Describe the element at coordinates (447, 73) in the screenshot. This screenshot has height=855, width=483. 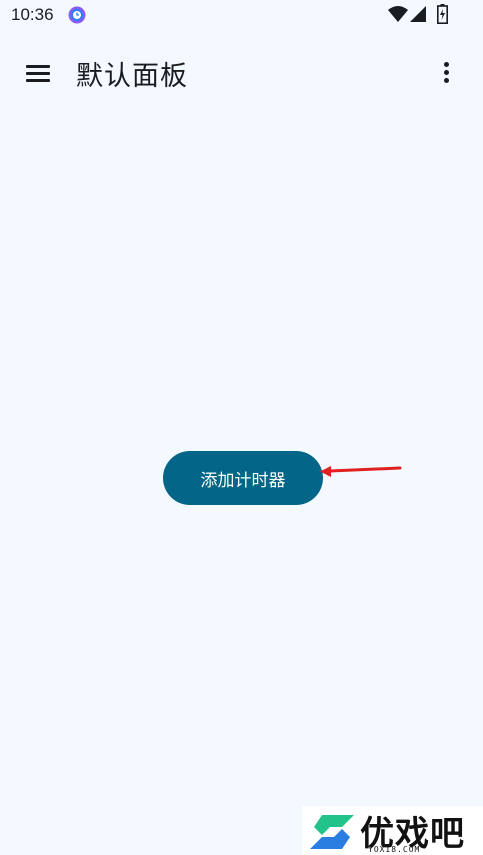
I see `more-vert-icon` at that location.